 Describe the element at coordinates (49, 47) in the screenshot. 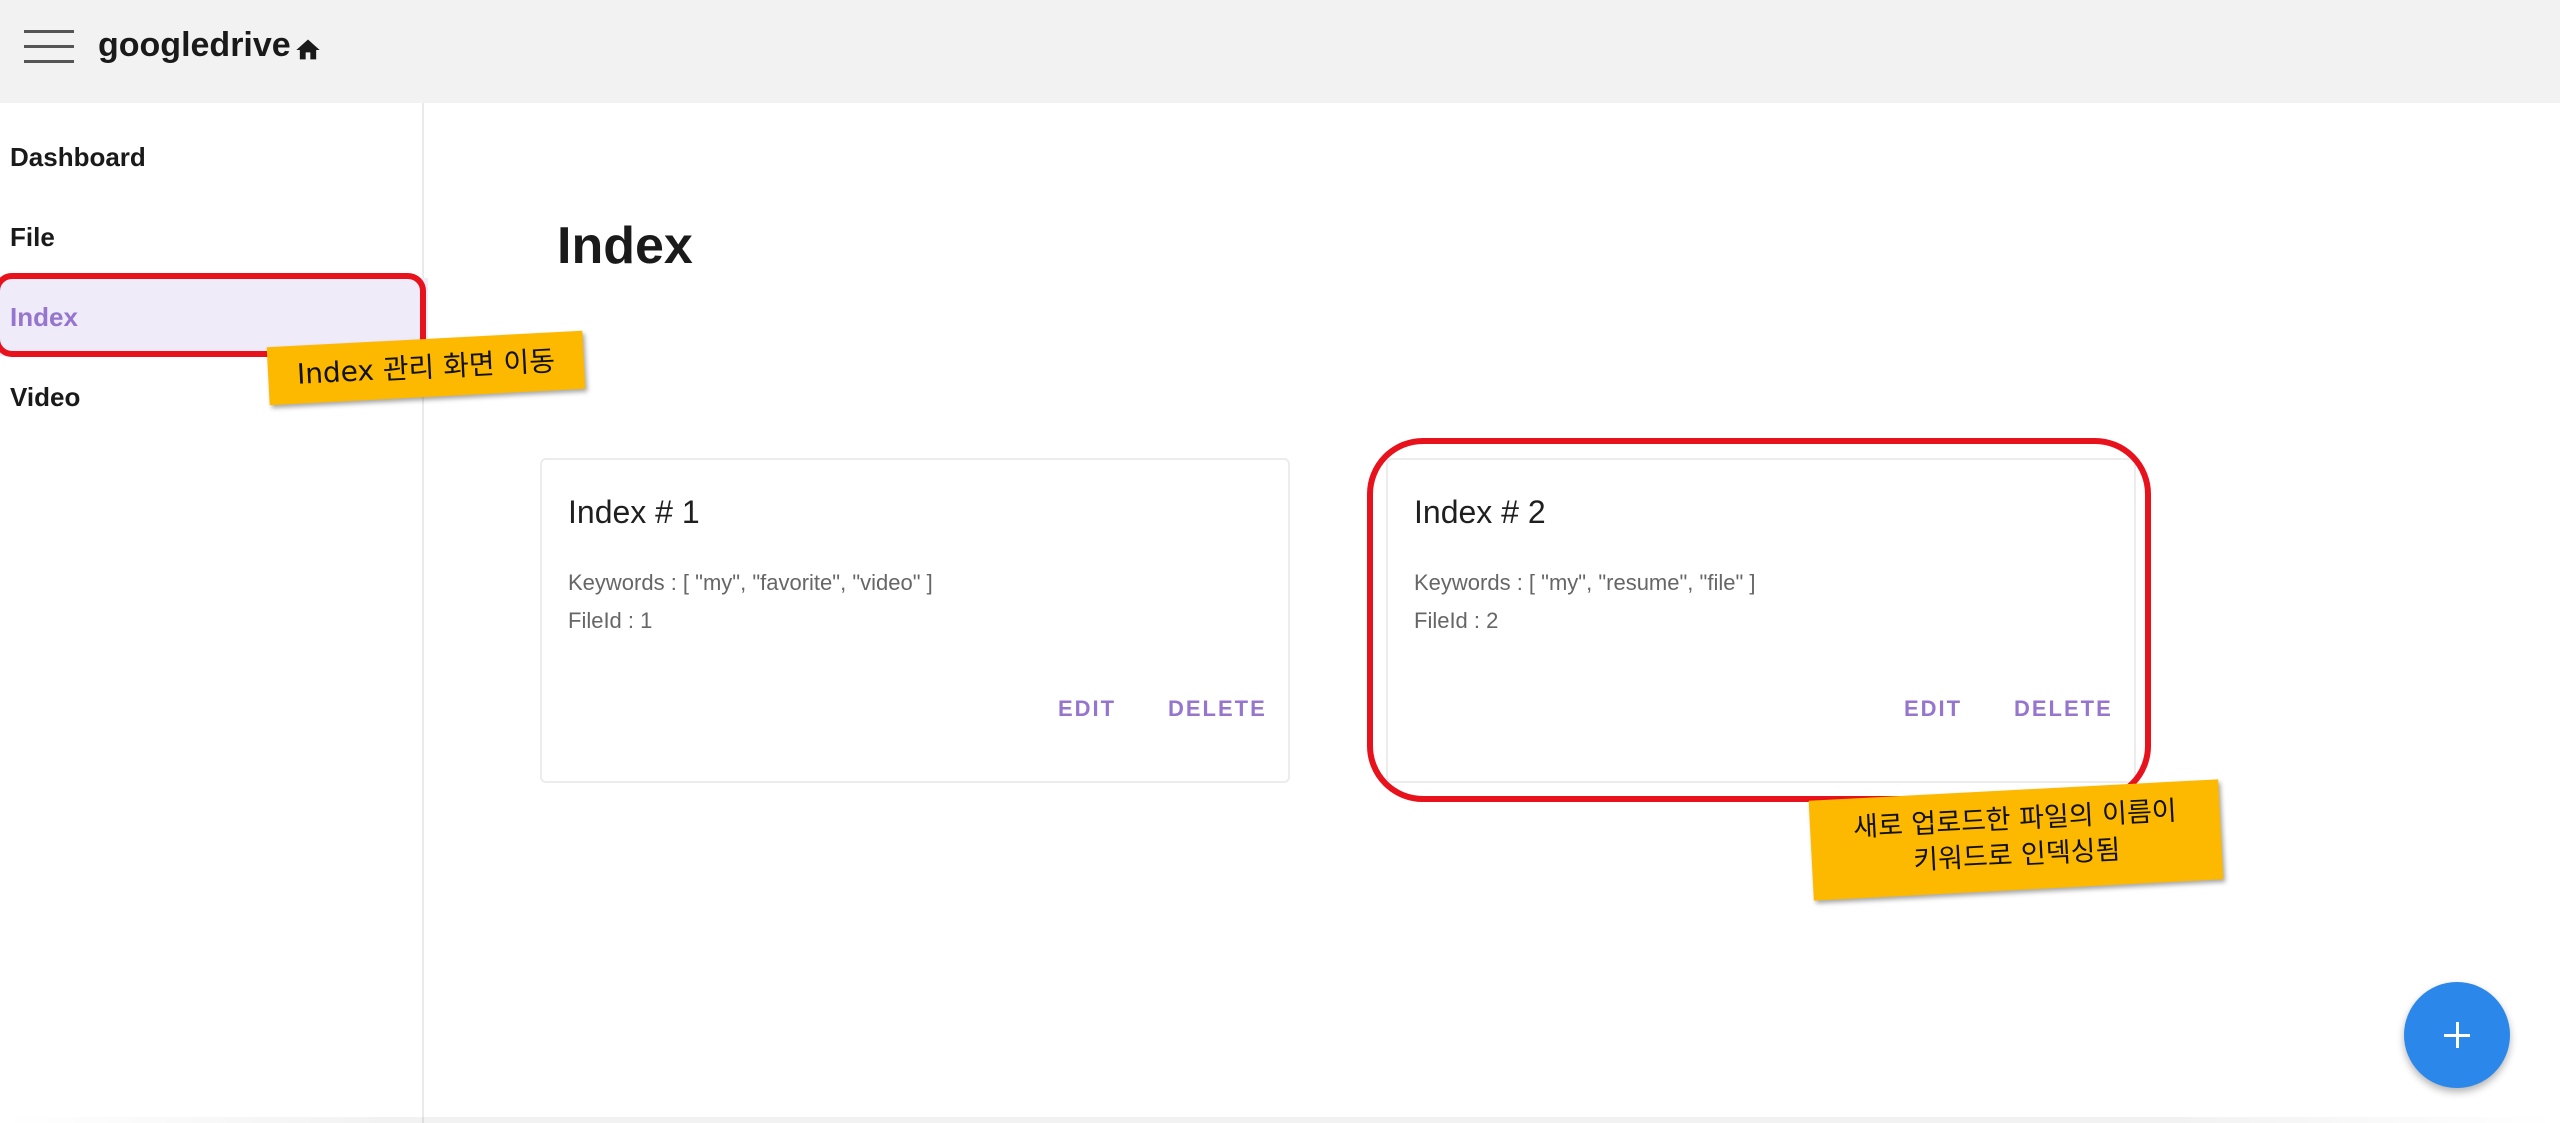

I see `hamburger-menu-icon` at that location.